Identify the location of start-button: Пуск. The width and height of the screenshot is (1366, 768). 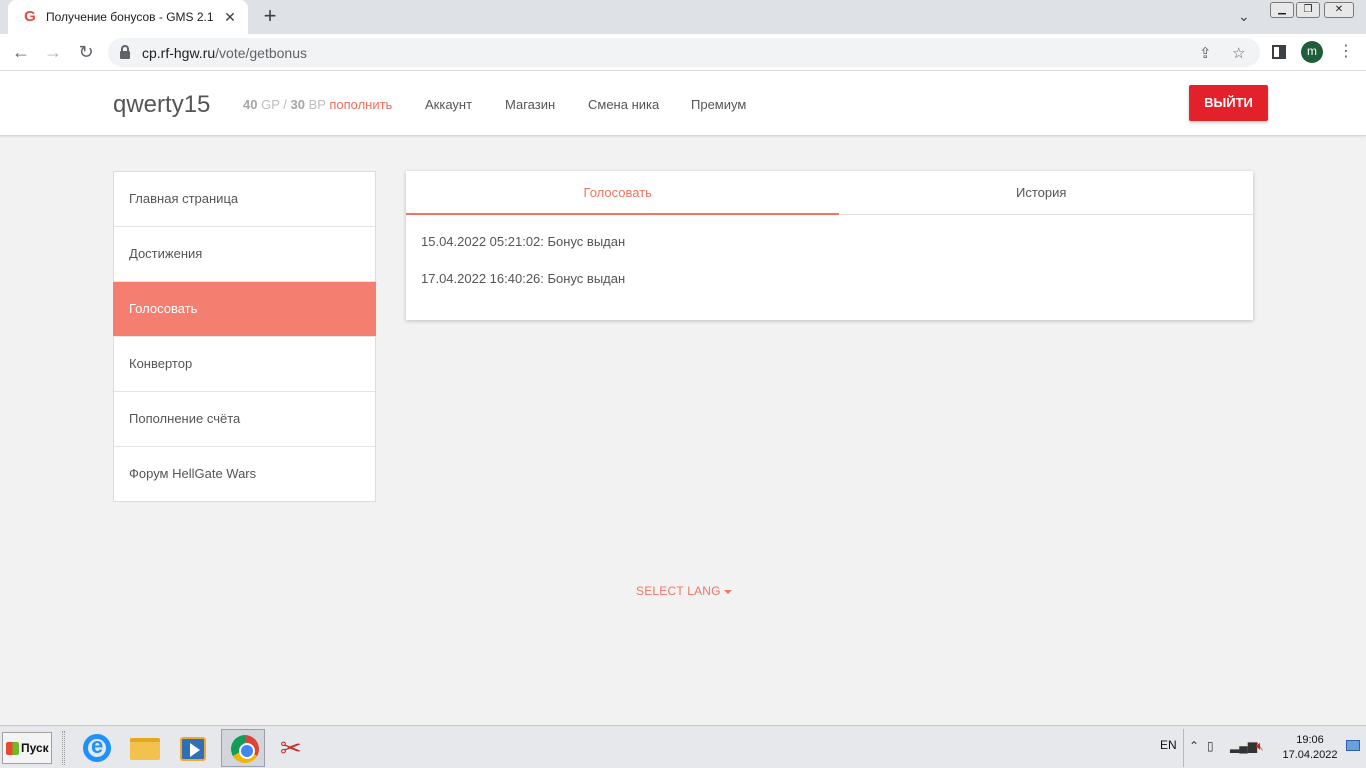
(27, 748).